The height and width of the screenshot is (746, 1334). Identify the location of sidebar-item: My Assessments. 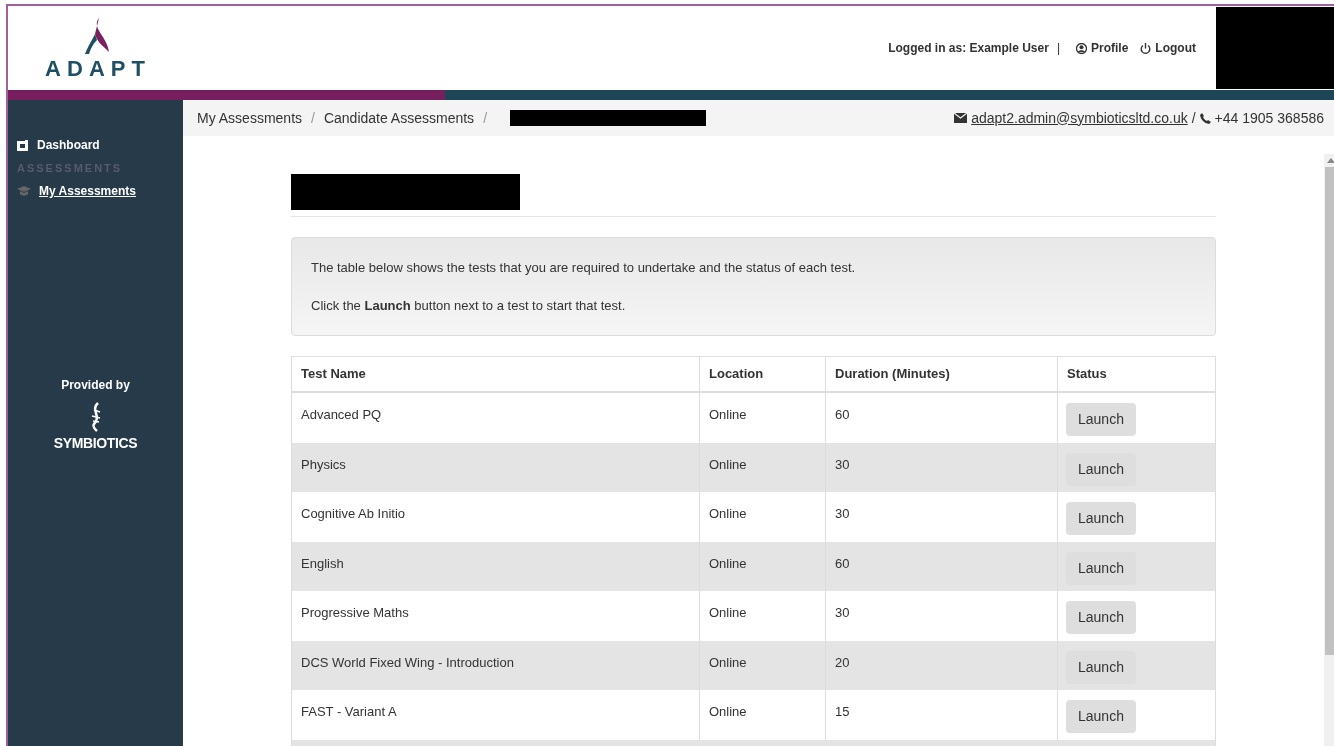
(95, 191).